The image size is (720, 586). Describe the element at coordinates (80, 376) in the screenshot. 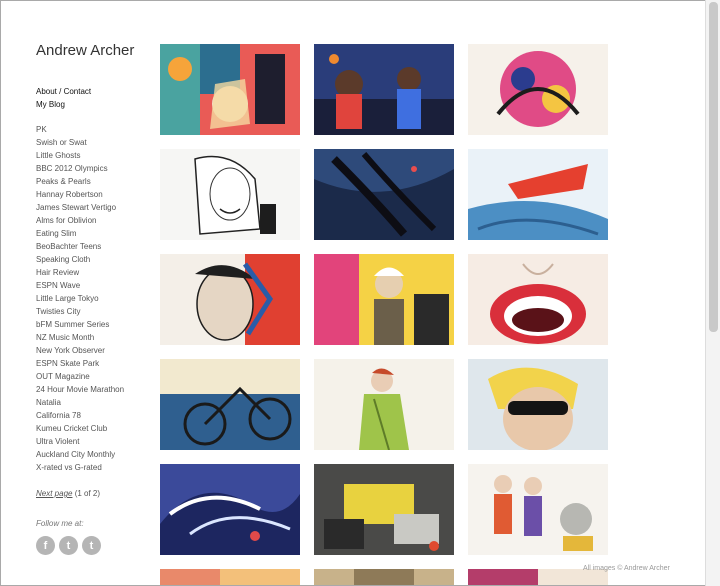

I see `project-link: OUT Magazine` at that location.